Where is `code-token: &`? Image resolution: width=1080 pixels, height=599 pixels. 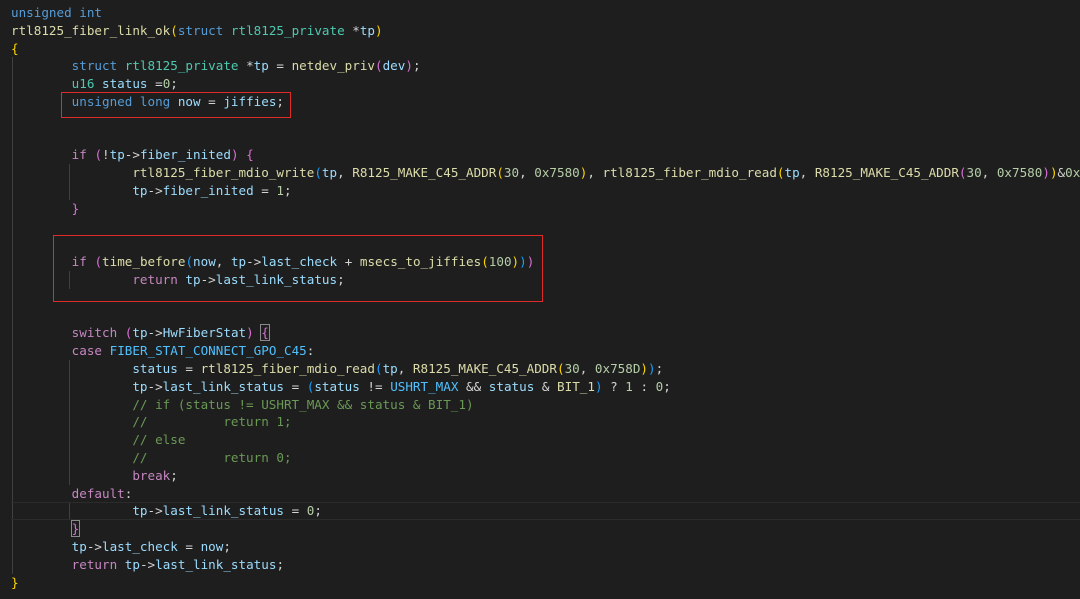
code-token: & is located at coordinates (1061, 173).